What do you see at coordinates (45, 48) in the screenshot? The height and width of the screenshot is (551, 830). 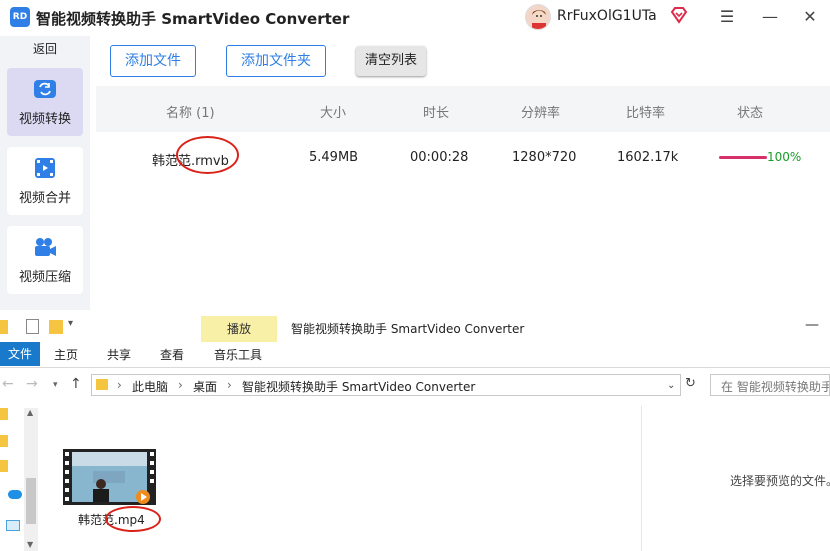 I see `back-button: 返回` at bounding box center [45, 48].